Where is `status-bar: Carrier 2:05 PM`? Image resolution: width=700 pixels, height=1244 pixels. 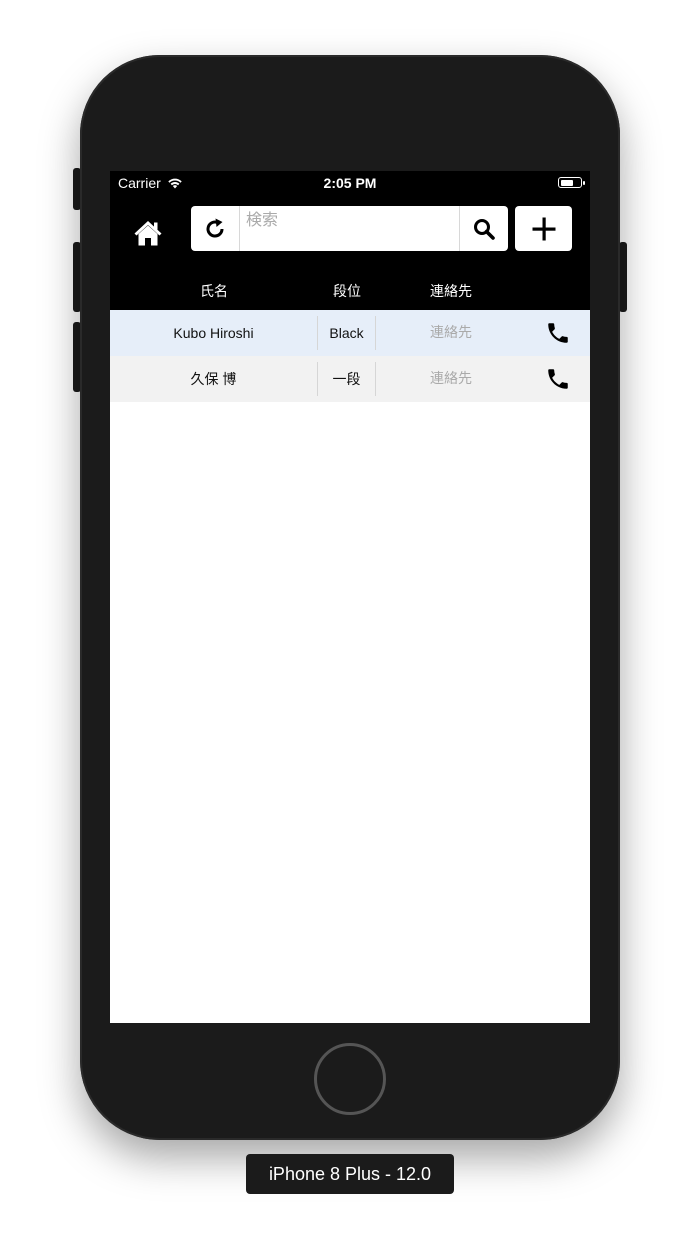
status-bar: Carrier 2:05 PM is located at coordinates (350, 183).